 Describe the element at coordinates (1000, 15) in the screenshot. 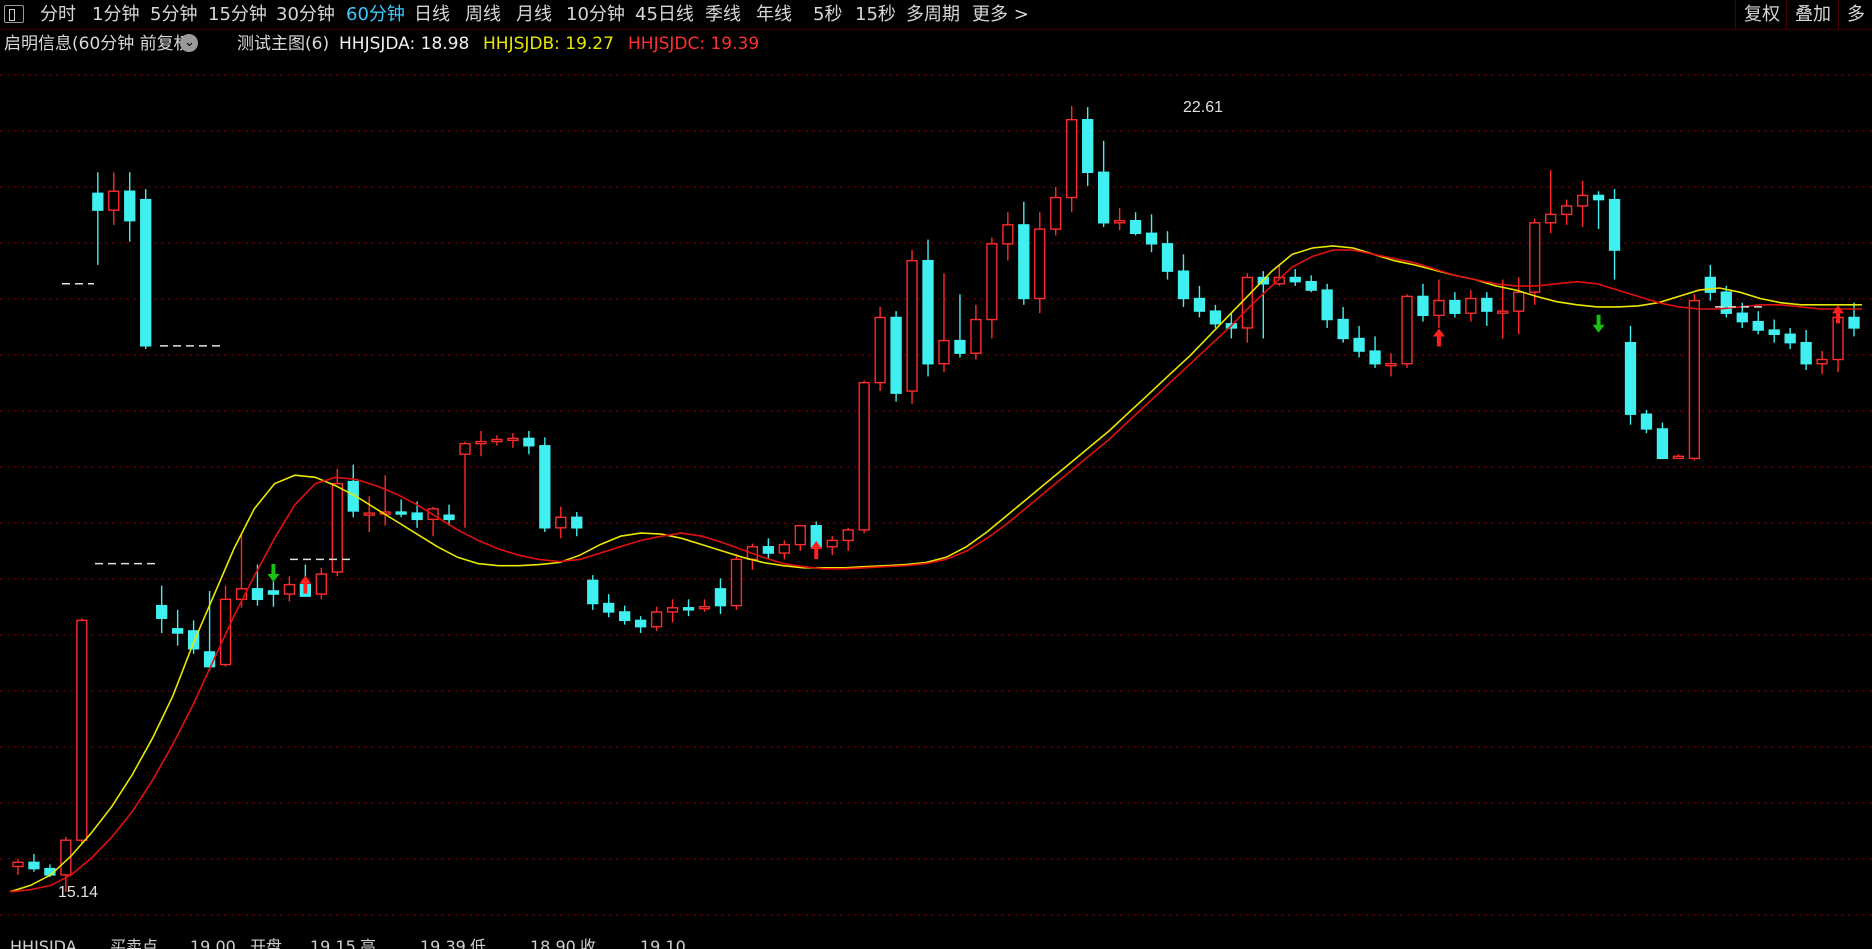

I see `period-tab-16: 更多 >` at that location.